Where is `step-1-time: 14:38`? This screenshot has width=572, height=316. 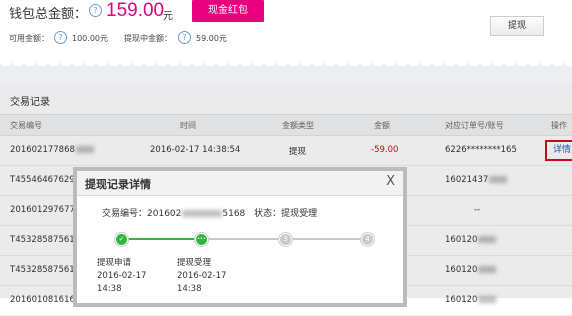
step-1-time: 14:38 is located at coordinates (109, 289).